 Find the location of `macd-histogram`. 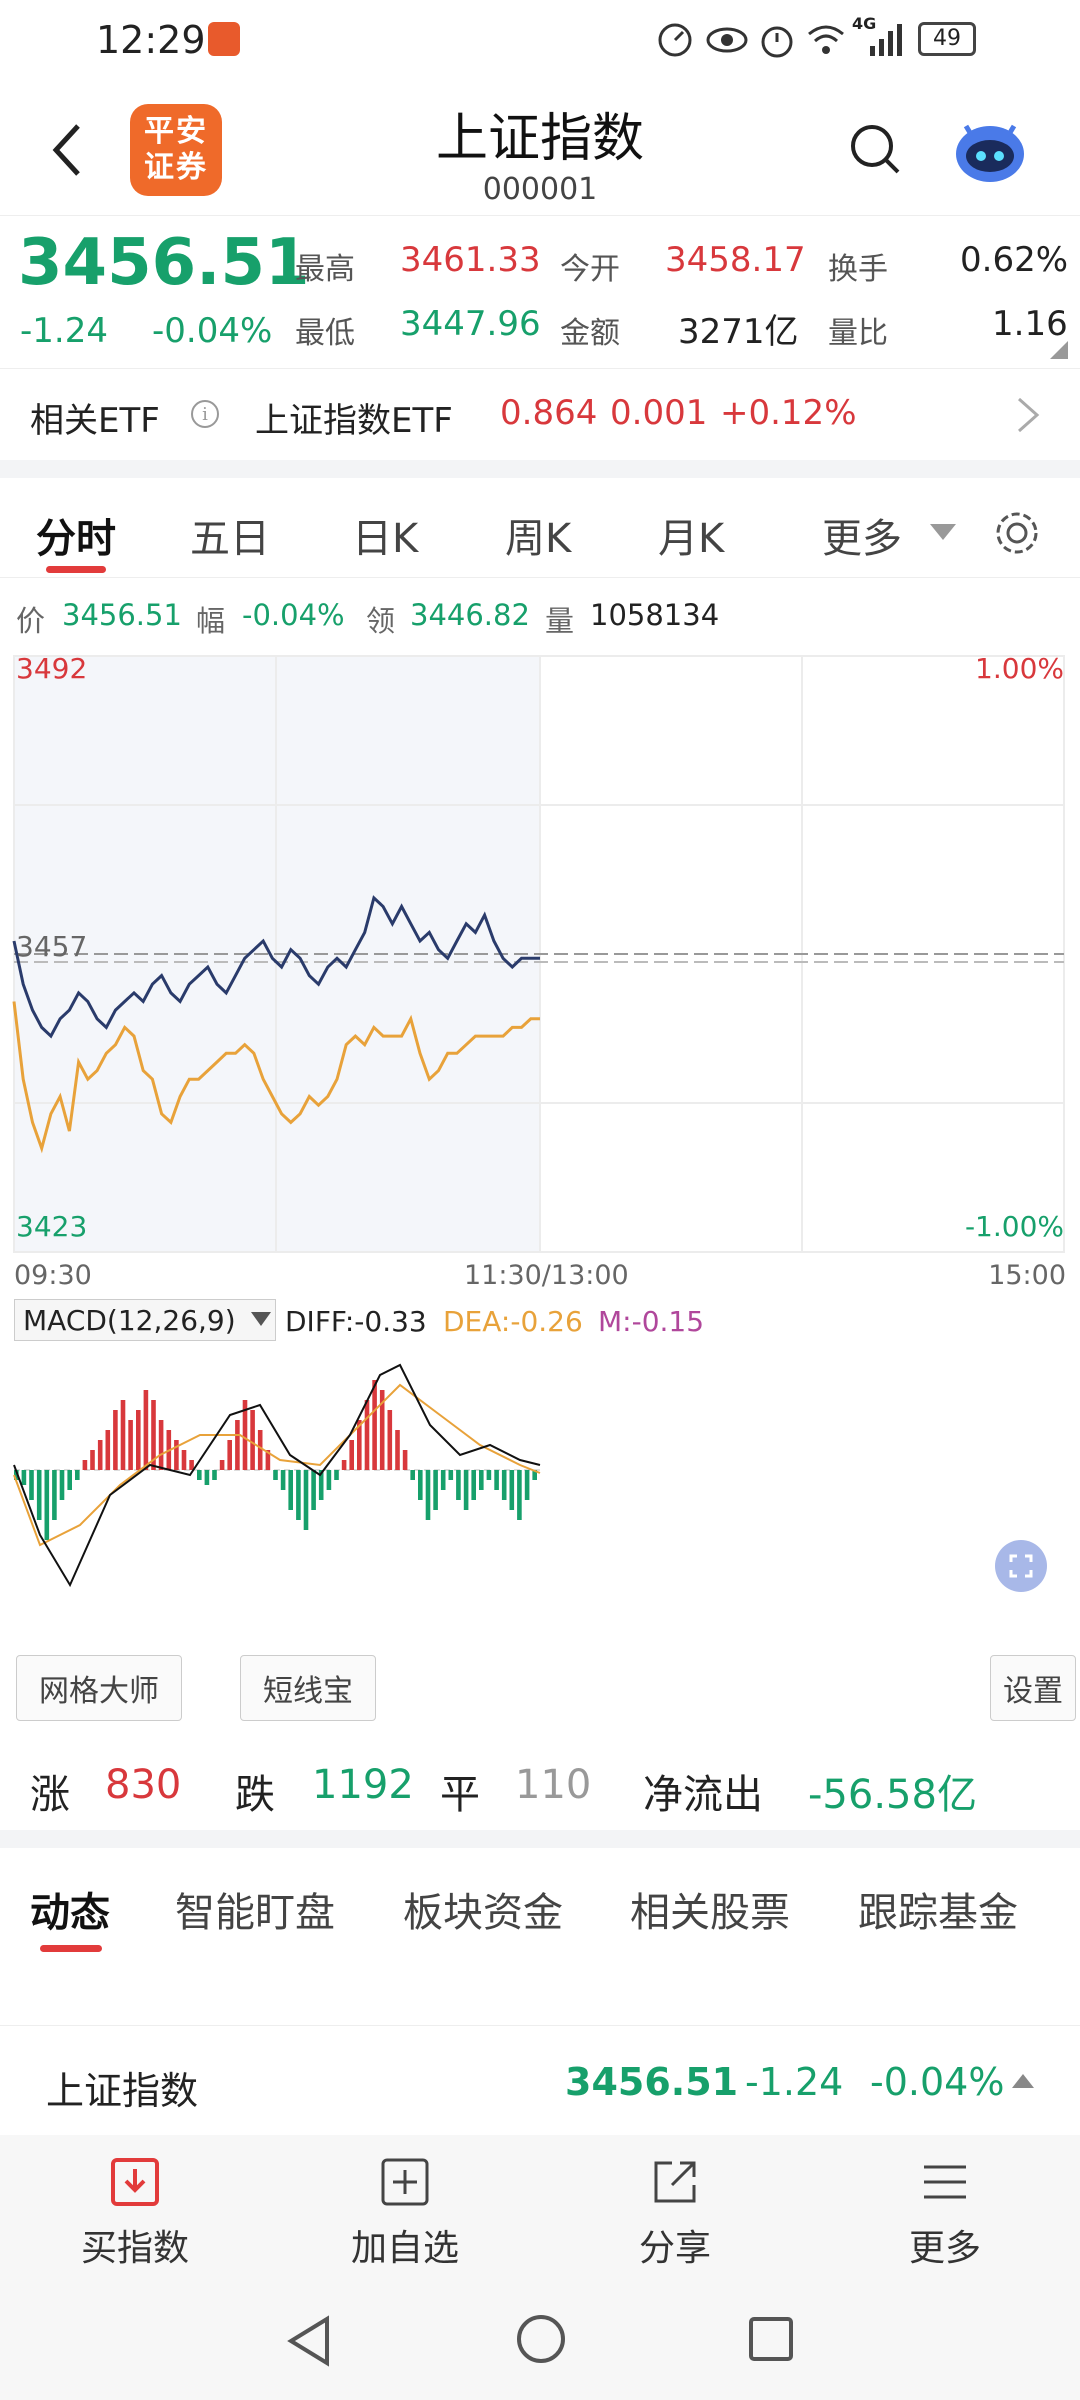

macd-histogram is located at coordinates (275, 1460).